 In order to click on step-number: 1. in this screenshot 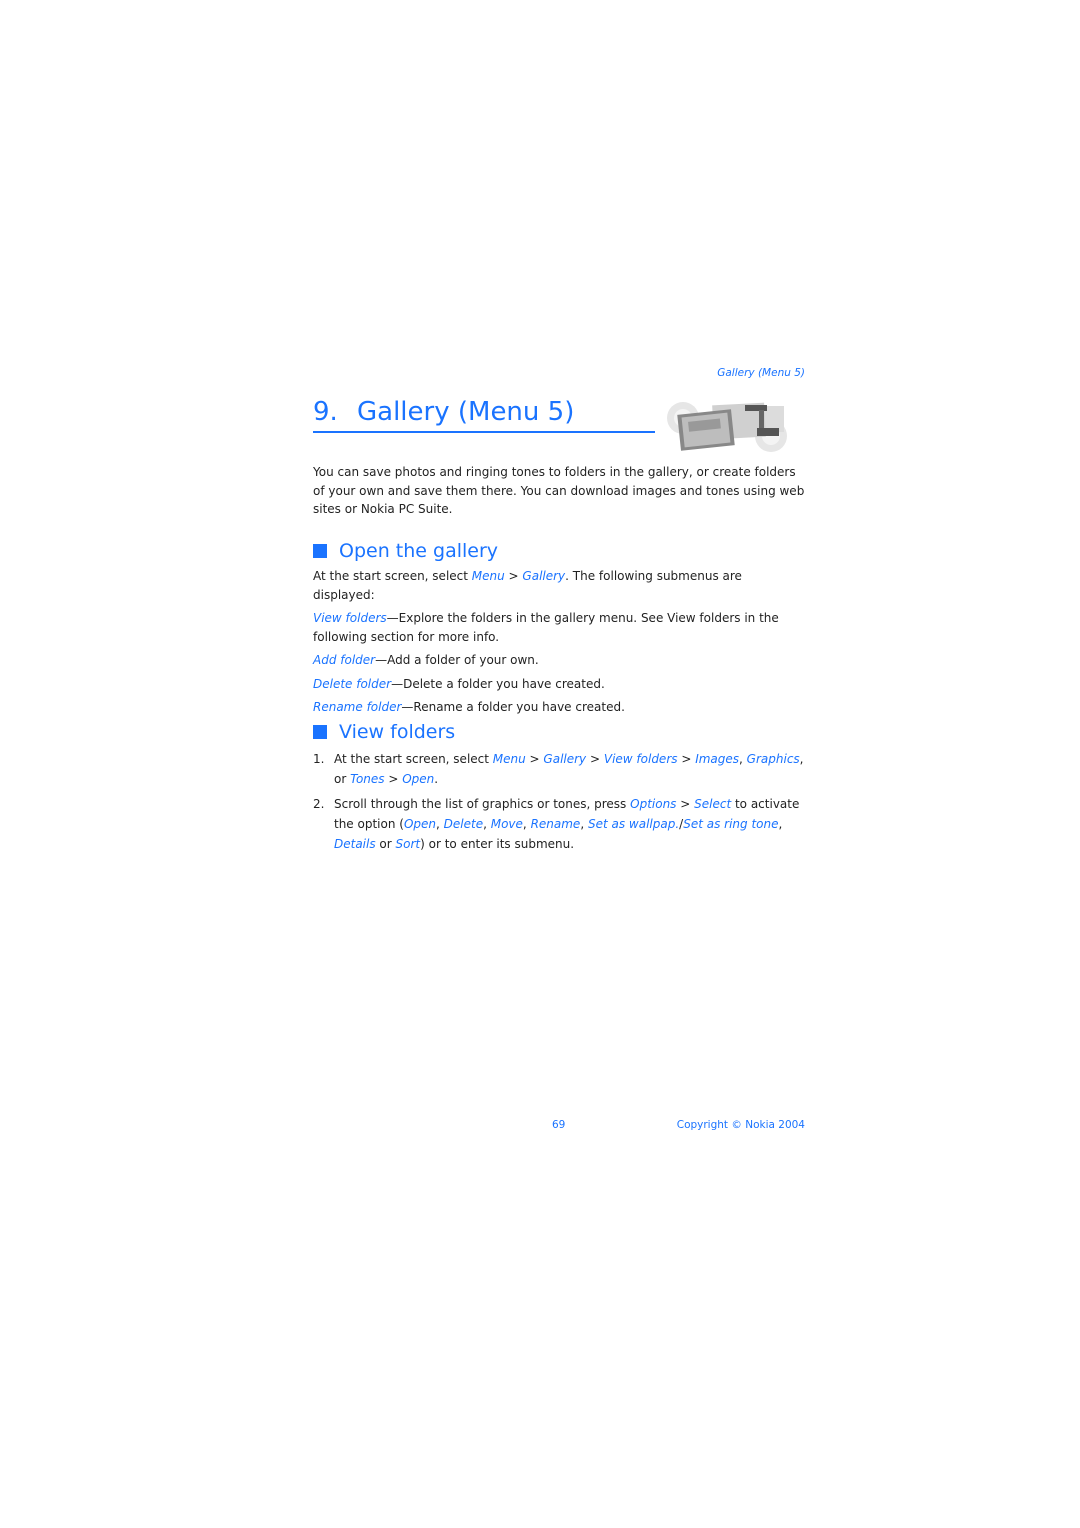, I will do `click(319, 759)`.